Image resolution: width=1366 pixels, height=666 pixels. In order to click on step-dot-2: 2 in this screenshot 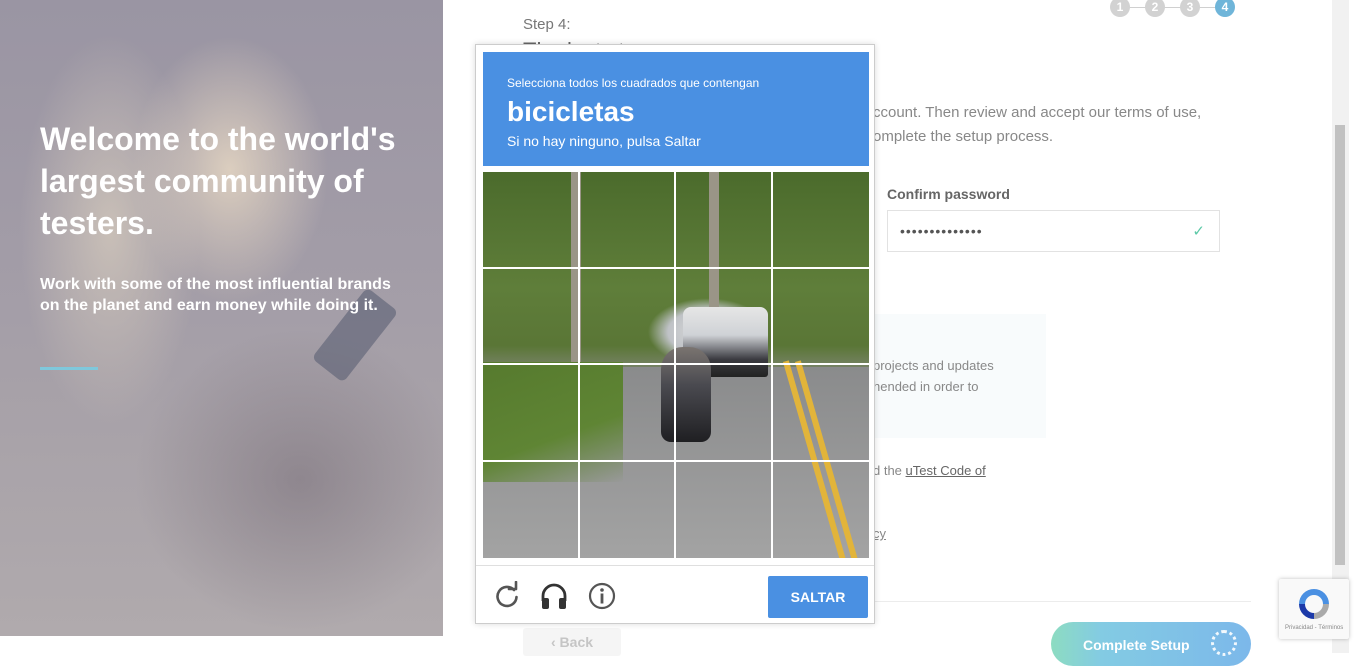, I will do `click(1155, 8)`.